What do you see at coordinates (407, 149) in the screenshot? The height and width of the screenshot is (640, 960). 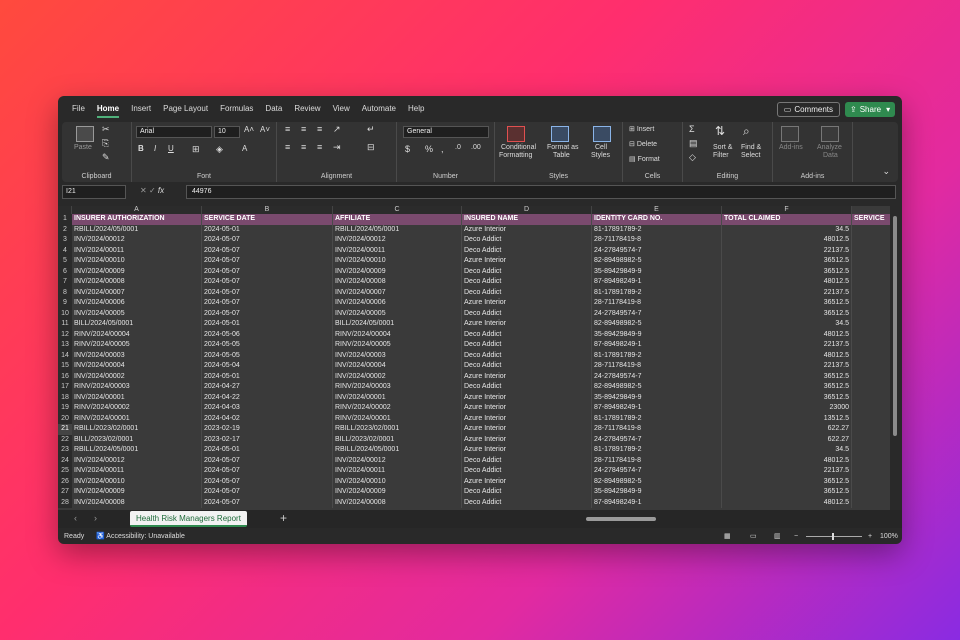 I see `currency-icon: $` at bounding box center [407, 149].